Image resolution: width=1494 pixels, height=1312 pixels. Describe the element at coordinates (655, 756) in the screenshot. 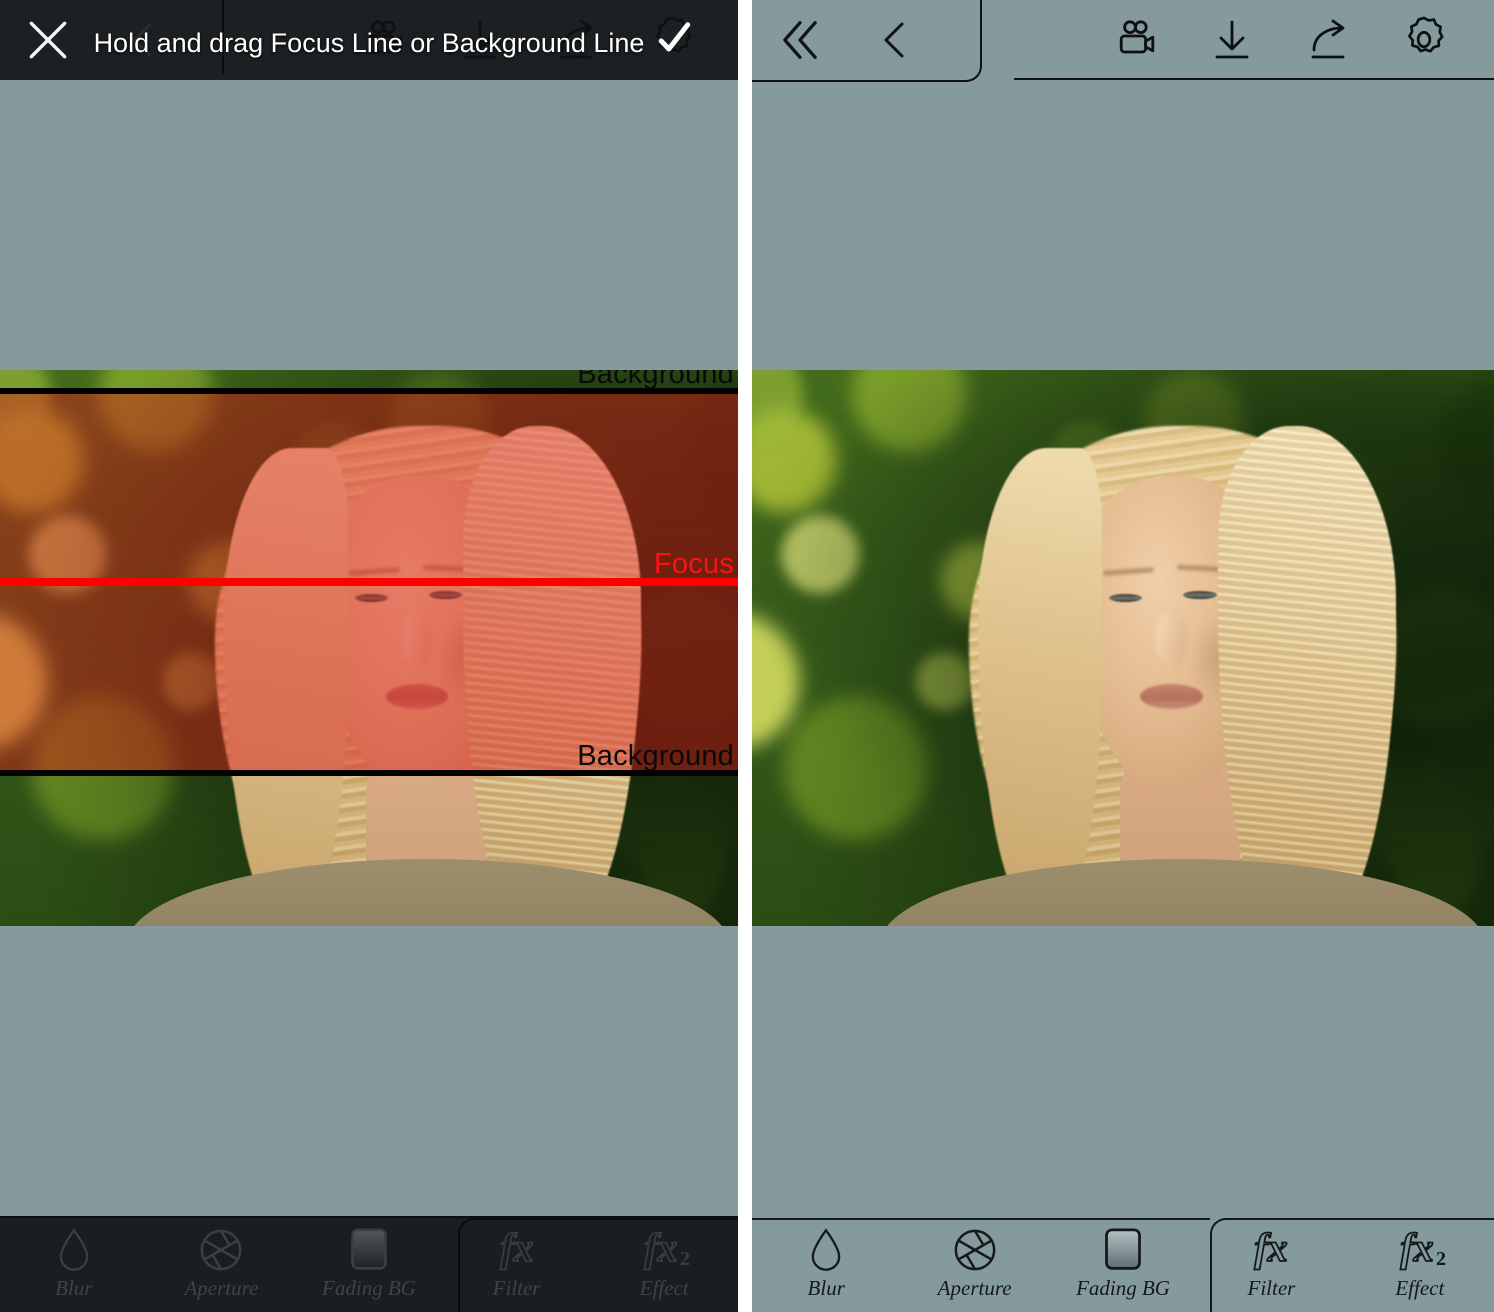

I see `background-line-bottom-label: Background` at that location.